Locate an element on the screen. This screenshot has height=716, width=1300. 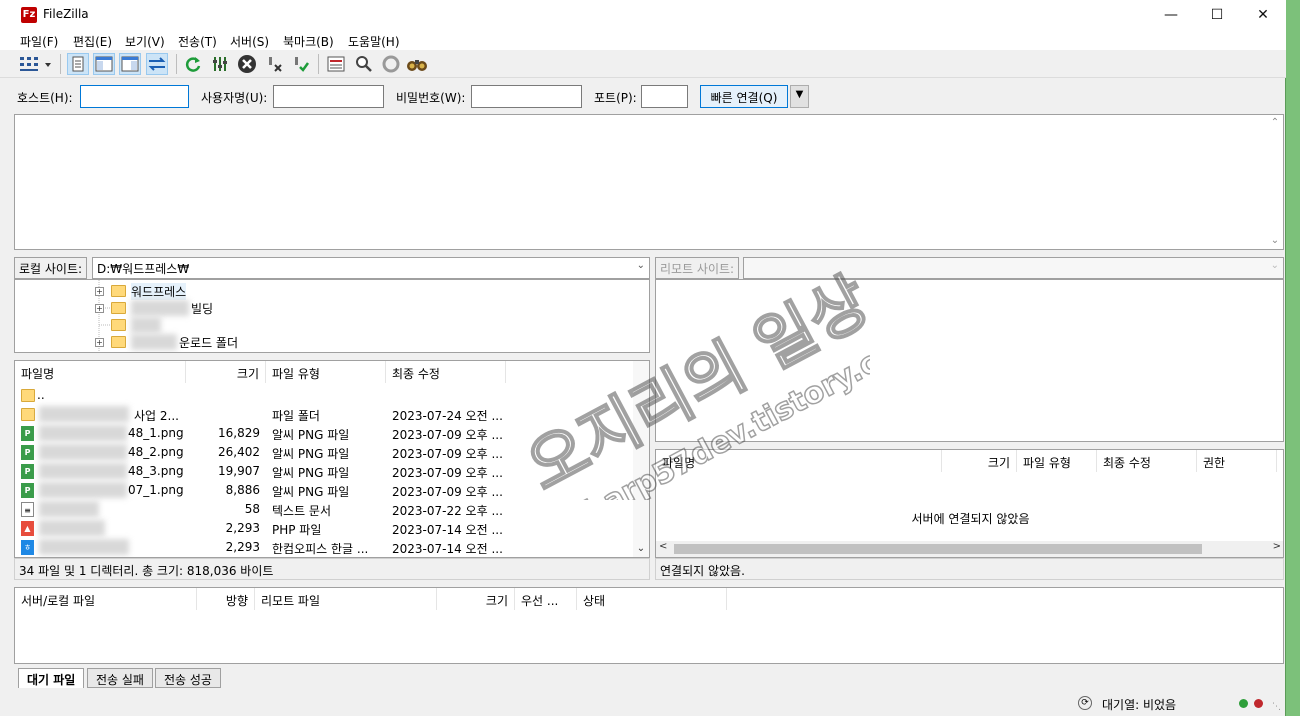
tree-node-label: 빌딩 is located at coordinates (202, 309).